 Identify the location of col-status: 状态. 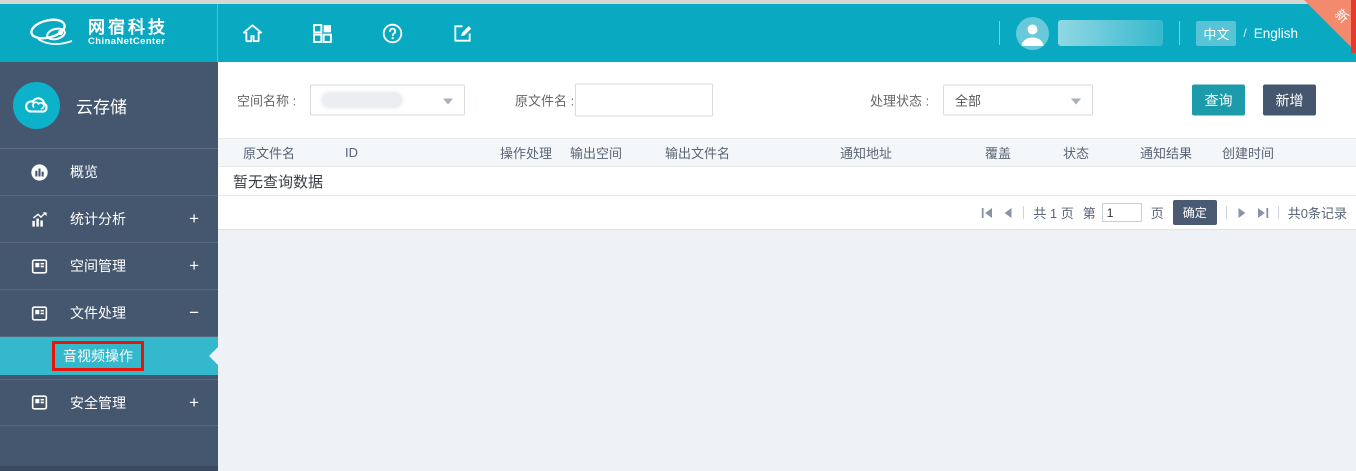
(1076, 153).